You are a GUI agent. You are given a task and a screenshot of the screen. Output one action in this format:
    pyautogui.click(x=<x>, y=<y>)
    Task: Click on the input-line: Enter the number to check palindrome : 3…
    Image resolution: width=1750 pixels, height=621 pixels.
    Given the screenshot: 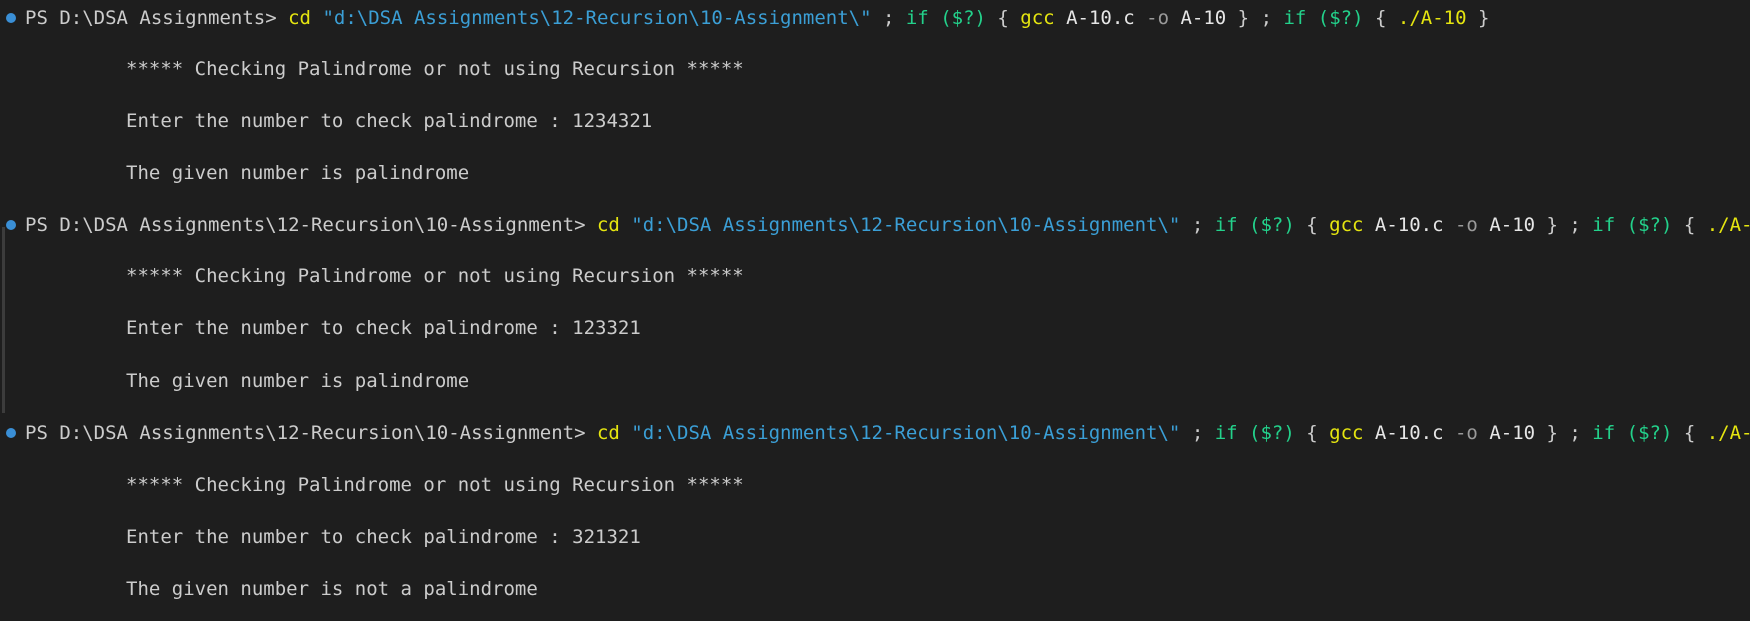 What is the action you would take?
    pyautogui.click(x=383, y=537)
    